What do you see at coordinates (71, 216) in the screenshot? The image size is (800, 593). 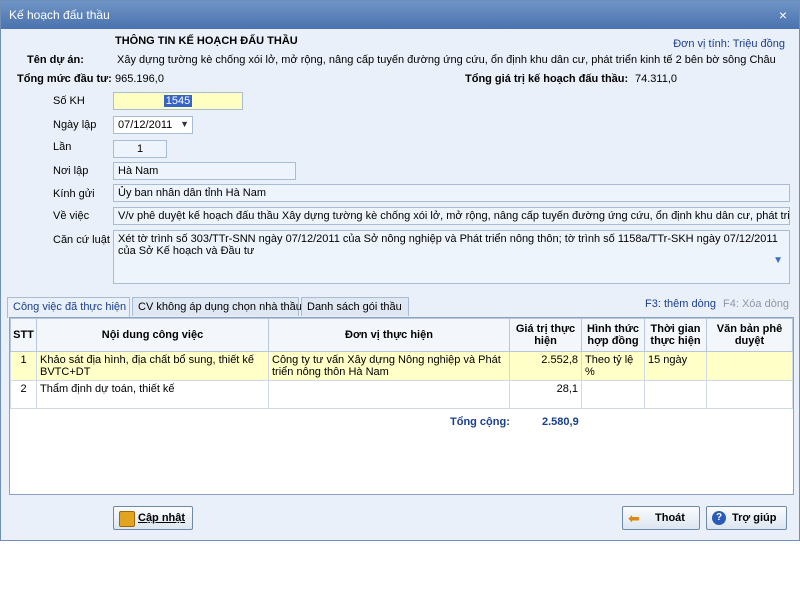 I see `ve-viec-label: Về việc` at bounding box center [71, 216].